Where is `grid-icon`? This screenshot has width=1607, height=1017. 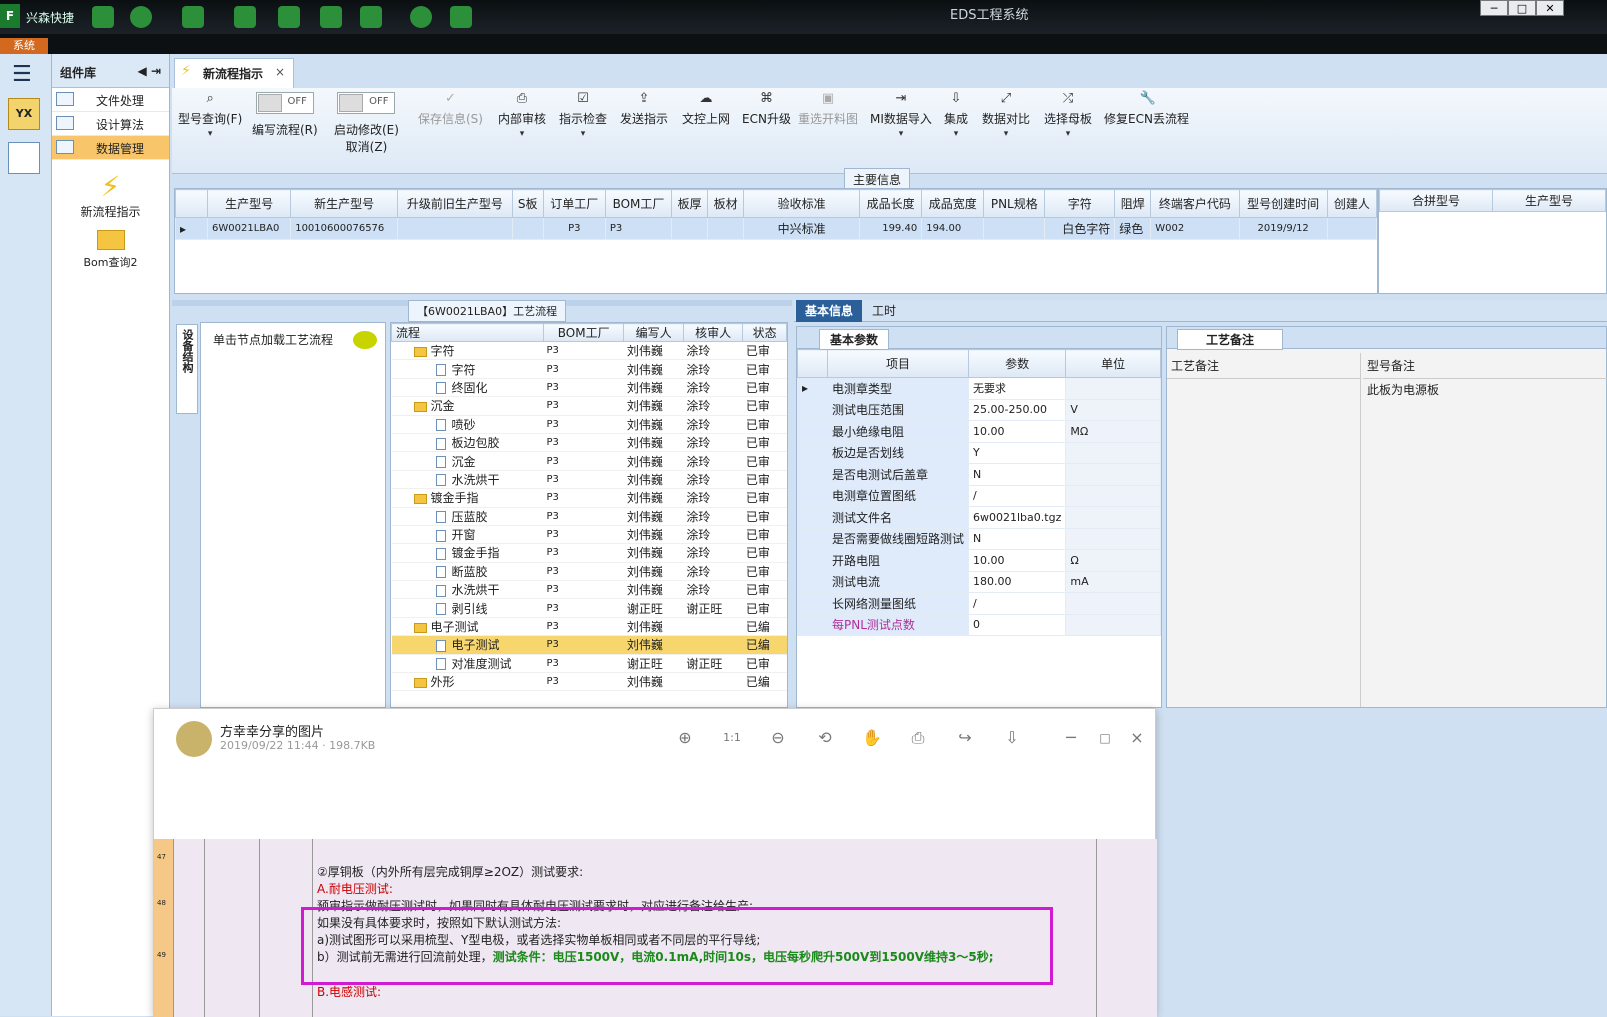 grid-icon is located at coordinates (193, 17).